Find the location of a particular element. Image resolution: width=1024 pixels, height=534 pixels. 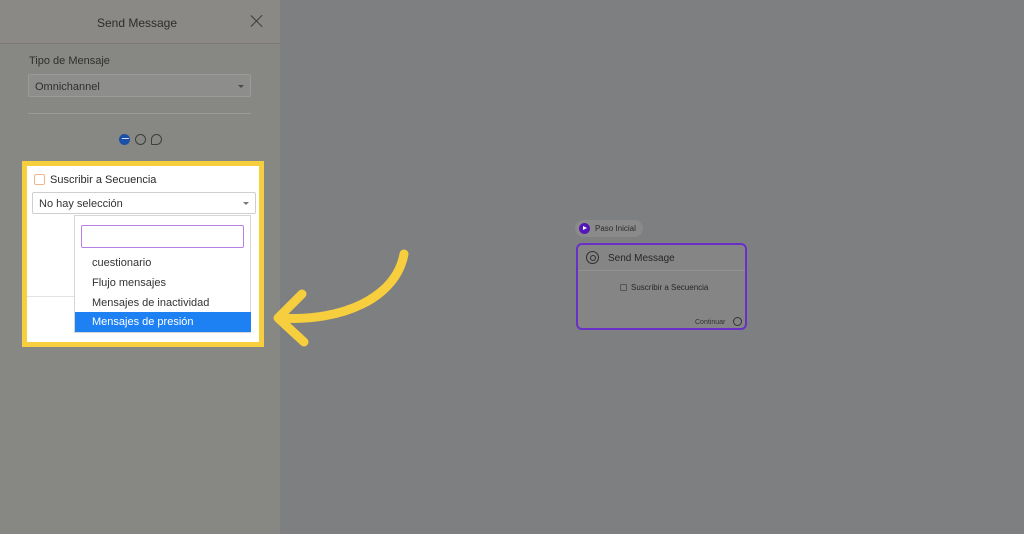

message-type-label: Tipo de Mensaje is located at coordinates (69, 61).